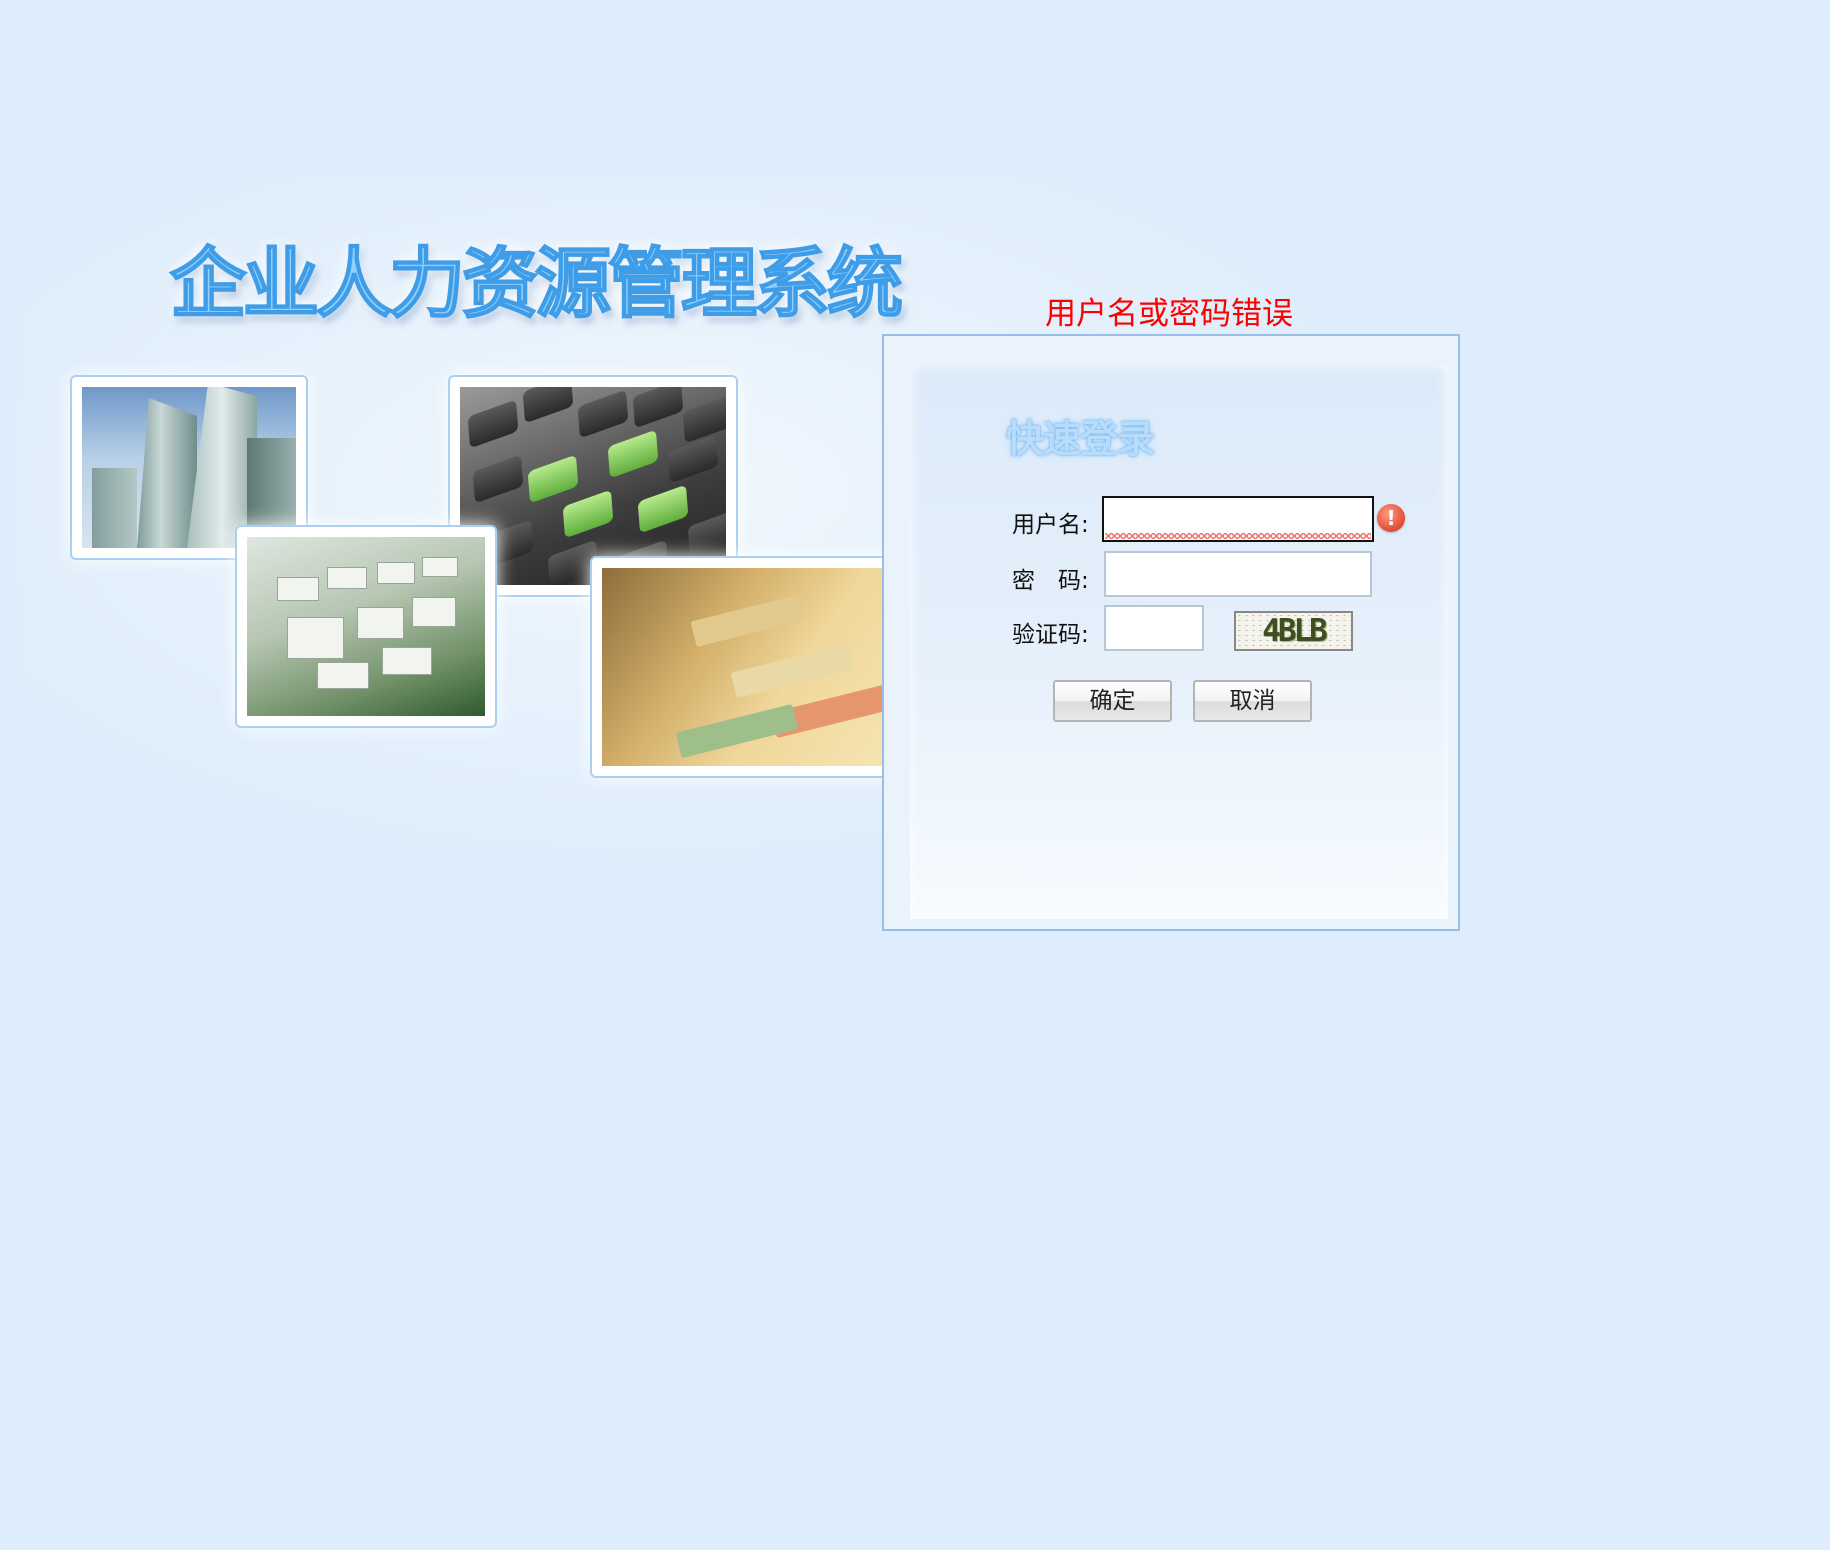 The width and height of the screenshot is (1830, 1550). I want to click on username-label: 用户名:, so click(1050, 525).